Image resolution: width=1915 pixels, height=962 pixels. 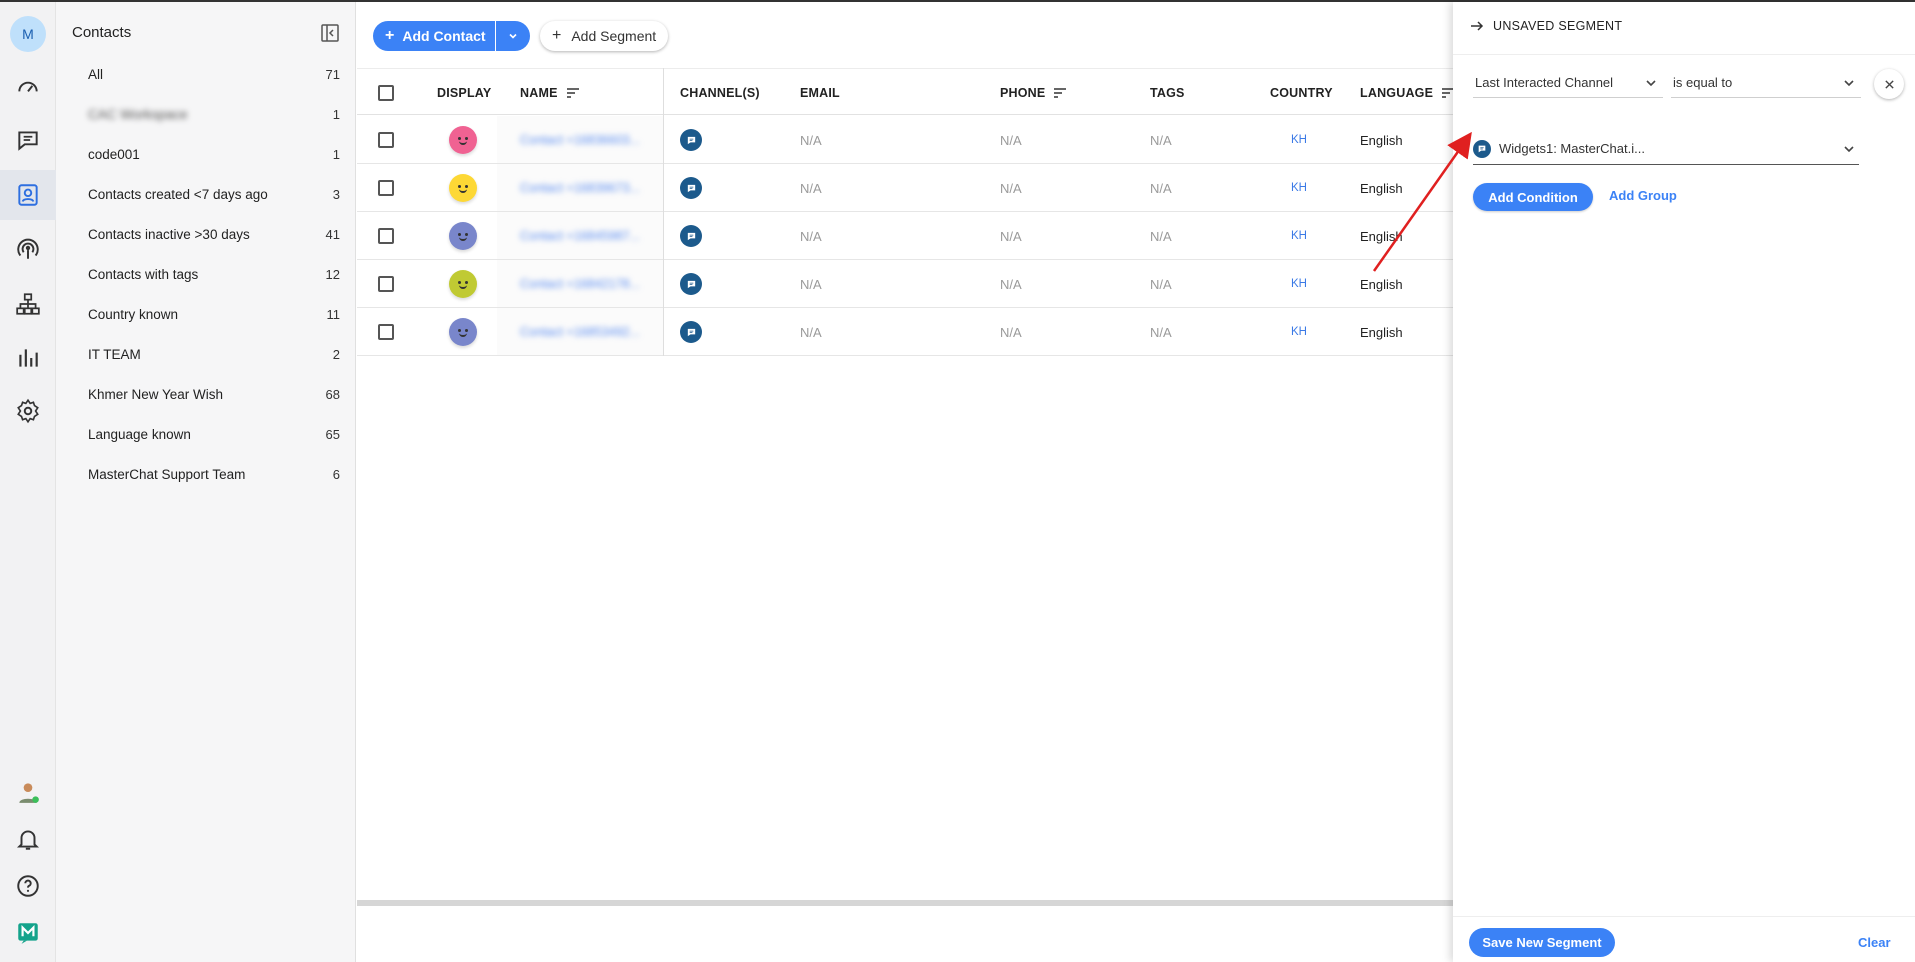 I want to click on clear-link: Clear, so click(x=1874, y=942).